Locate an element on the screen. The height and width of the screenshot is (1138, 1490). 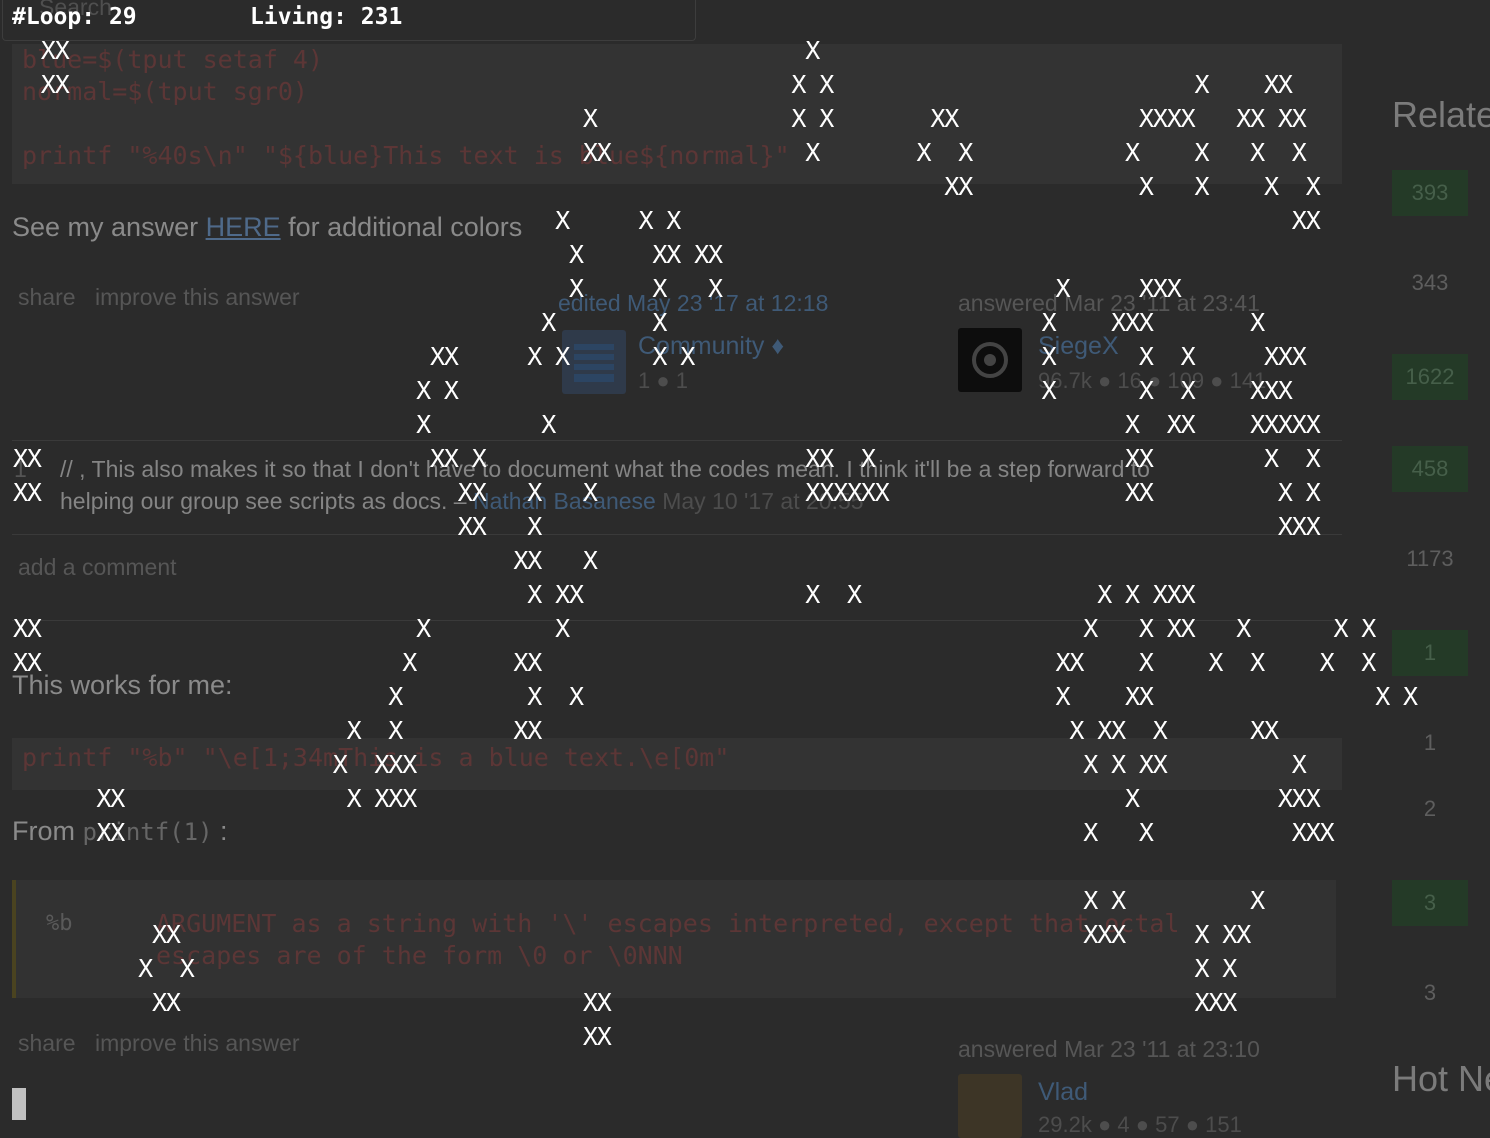
answerer-rep: 29.2k ● 4 ● 57 ● 151 is located at coordinates (1140, 1124).